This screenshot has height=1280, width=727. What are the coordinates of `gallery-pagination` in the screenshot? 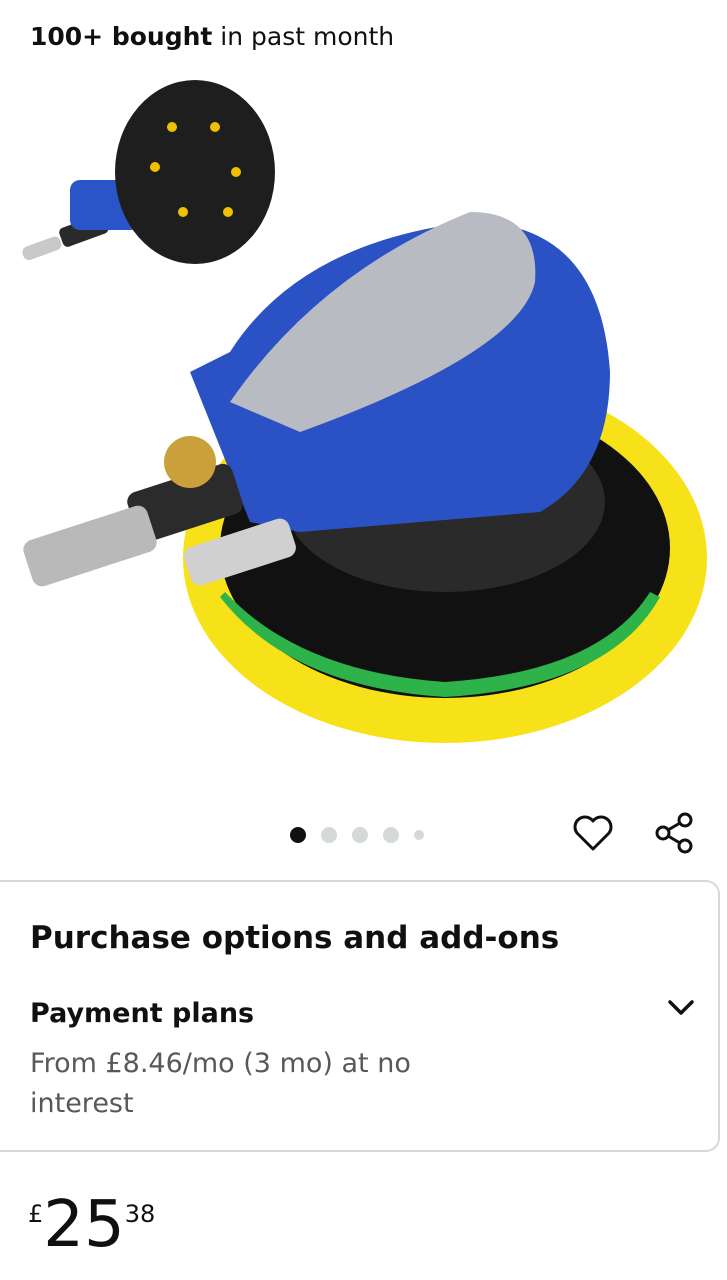 It's located at (357, 835).